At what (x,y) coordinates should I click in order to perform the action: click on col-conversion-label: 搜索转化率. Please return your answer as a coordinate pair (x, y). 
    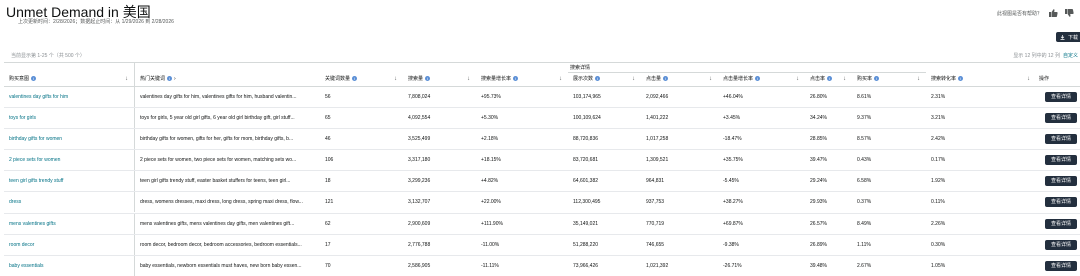
    Looking at the image, I should click on (944, 79).